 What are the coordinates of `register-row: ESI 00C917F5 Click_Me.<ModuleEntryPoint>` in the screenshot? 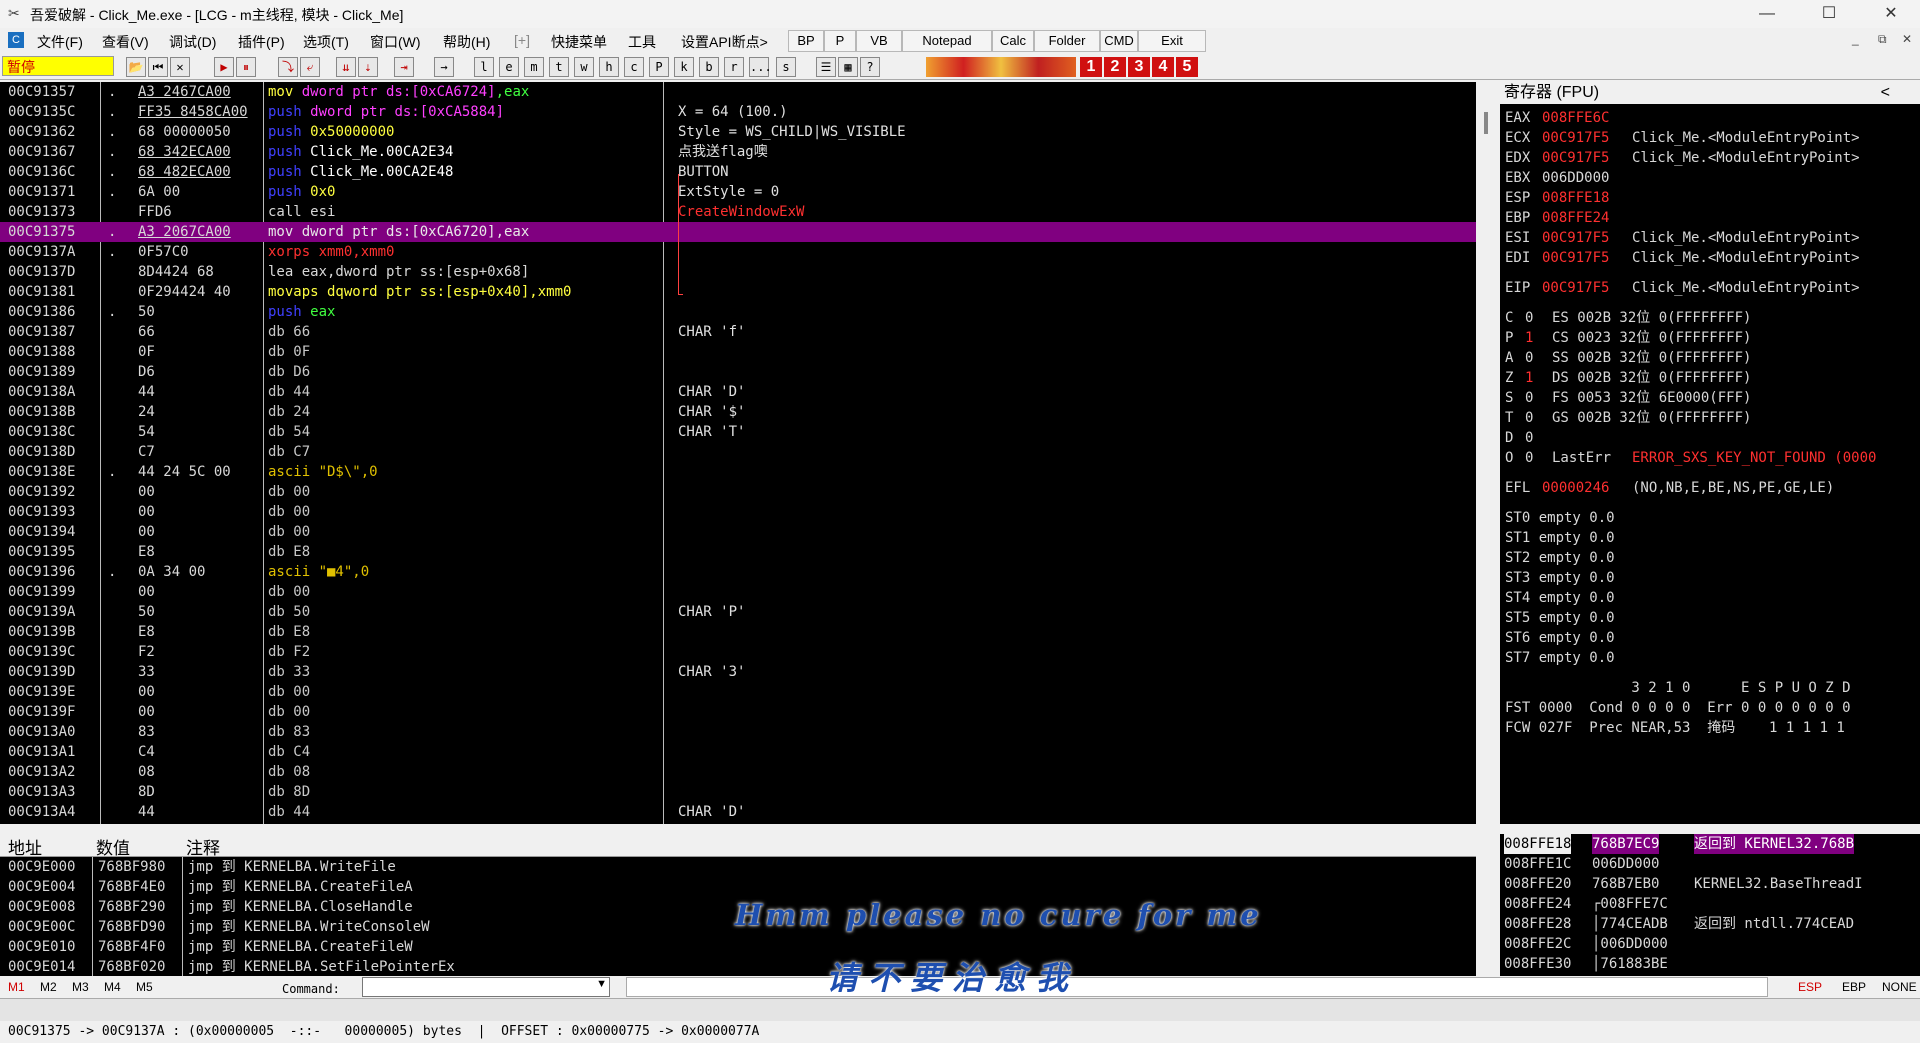 It's located at (1710, 238).